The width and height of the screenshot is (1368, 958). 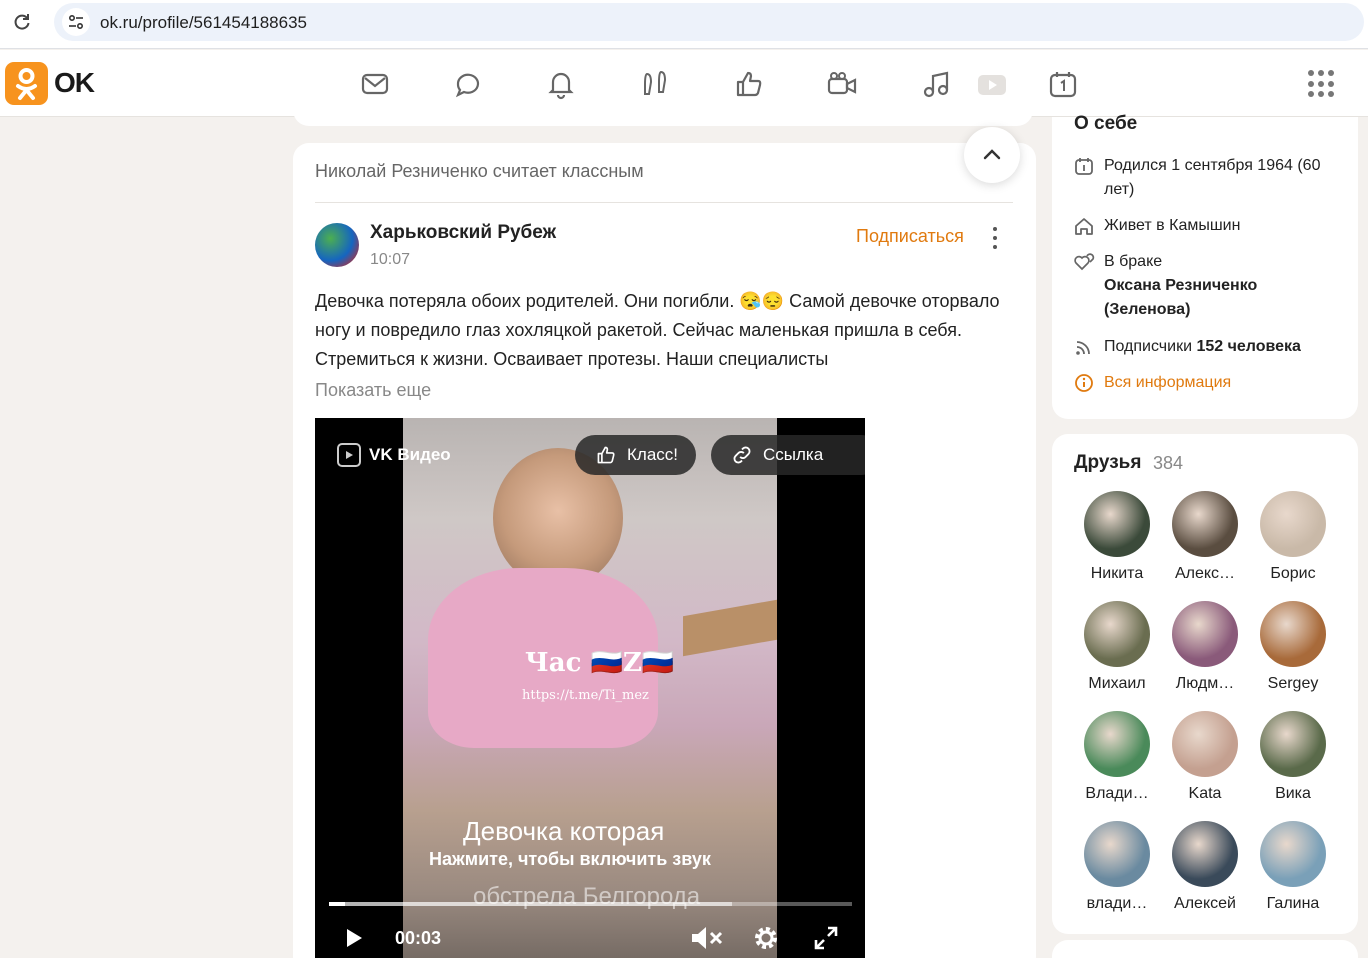 I want to click on group-avatar, so click(x=337, y=245).